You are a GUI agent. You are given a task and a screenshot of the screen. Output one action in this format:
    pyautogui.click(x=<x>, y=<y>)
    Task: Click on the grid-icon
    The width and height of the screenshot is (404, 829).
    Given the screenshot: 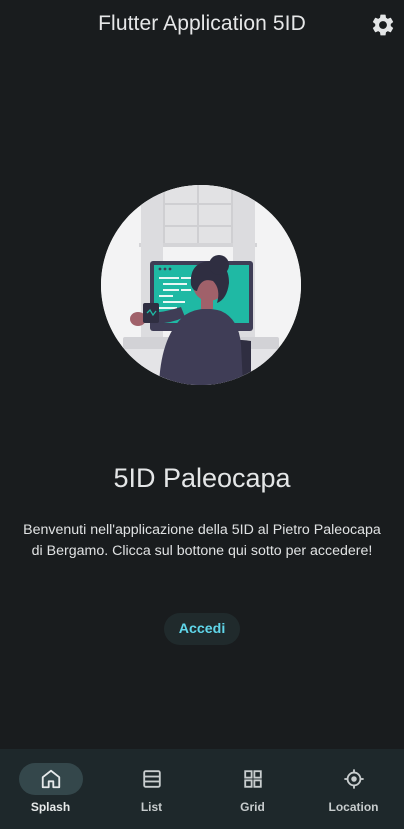 What is the action you would take?
    pyautogui.click(x=252, y=779)
    